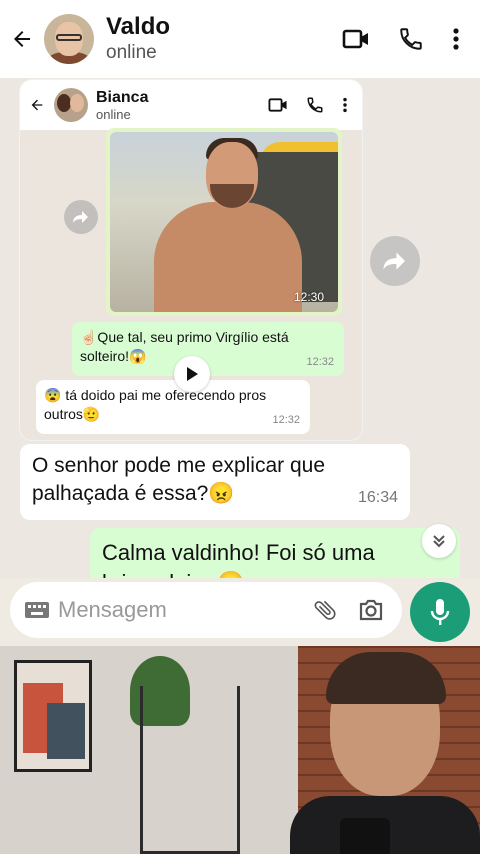 The width and height of the screenshot is (480, 854). I want to click on incoming-message-time: 16:34, so click(377, 497).